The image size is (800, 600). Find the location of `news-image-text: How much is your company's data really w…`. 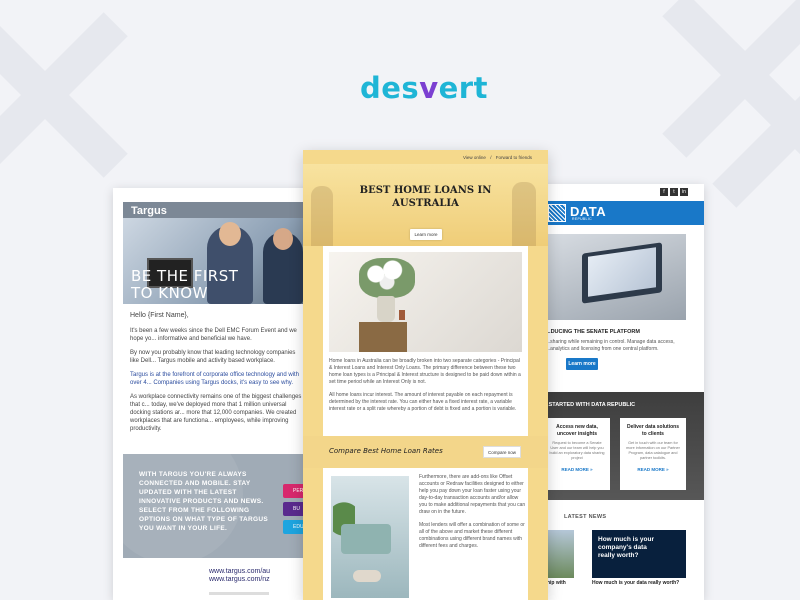

news-image-text: How much is your company's data really w… is located at coordinates (626, 547).